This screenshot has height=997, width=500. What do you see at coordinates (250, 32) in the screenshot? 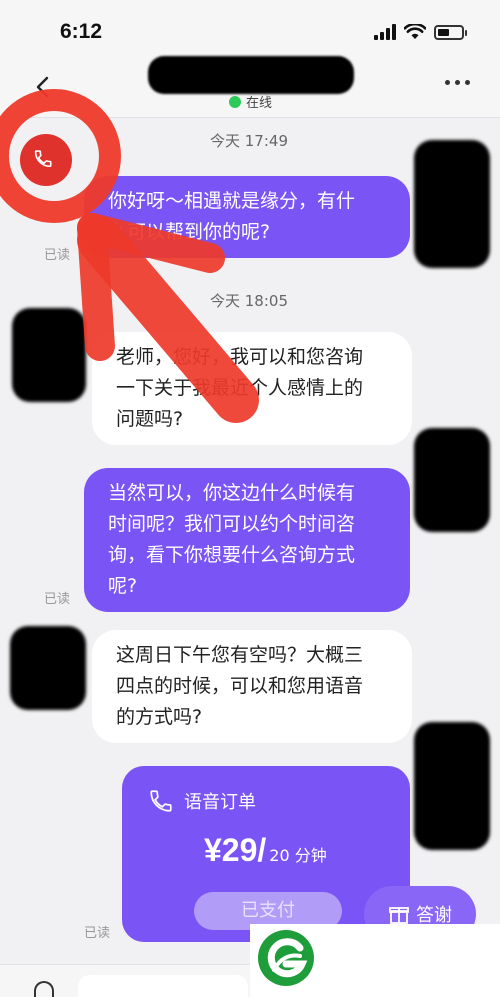
I see `status-bar: 6:12` at bounding box center [250, 32].